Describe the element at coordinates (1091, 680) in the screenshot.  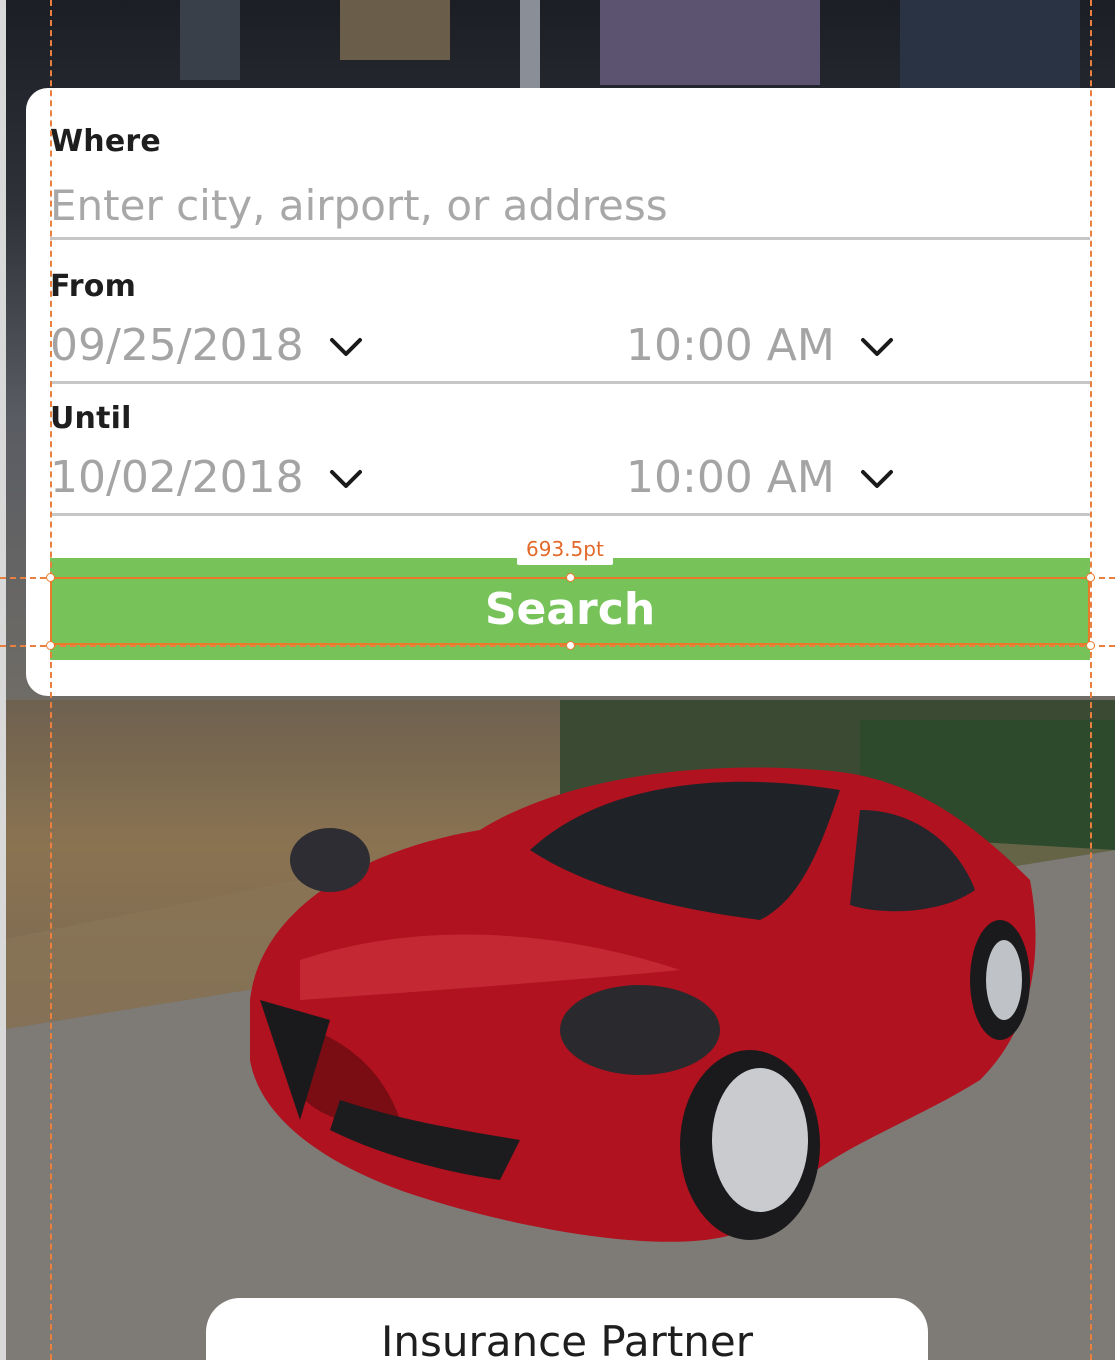
I see `guide-line-right` at that location.